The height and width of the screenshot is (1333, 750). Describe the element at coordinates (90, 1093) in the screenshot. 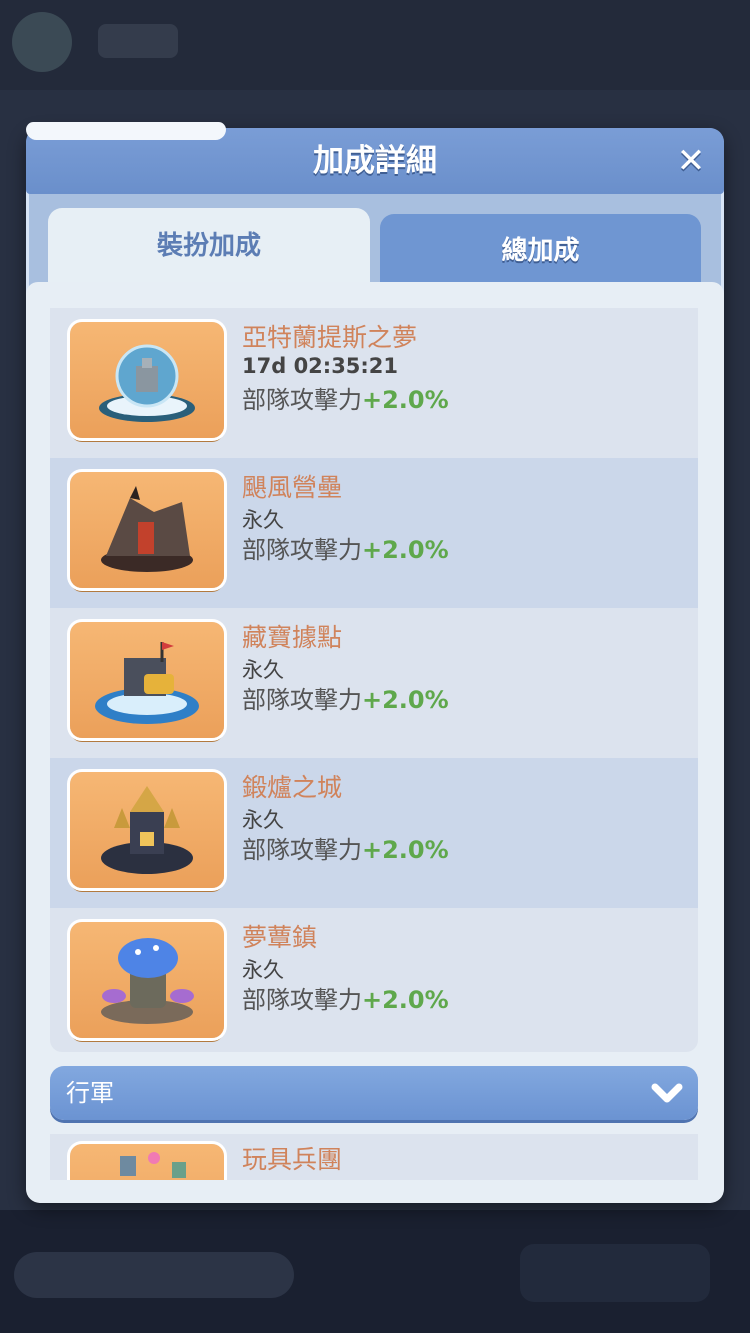

I see `section-label: 行軍` at that location.